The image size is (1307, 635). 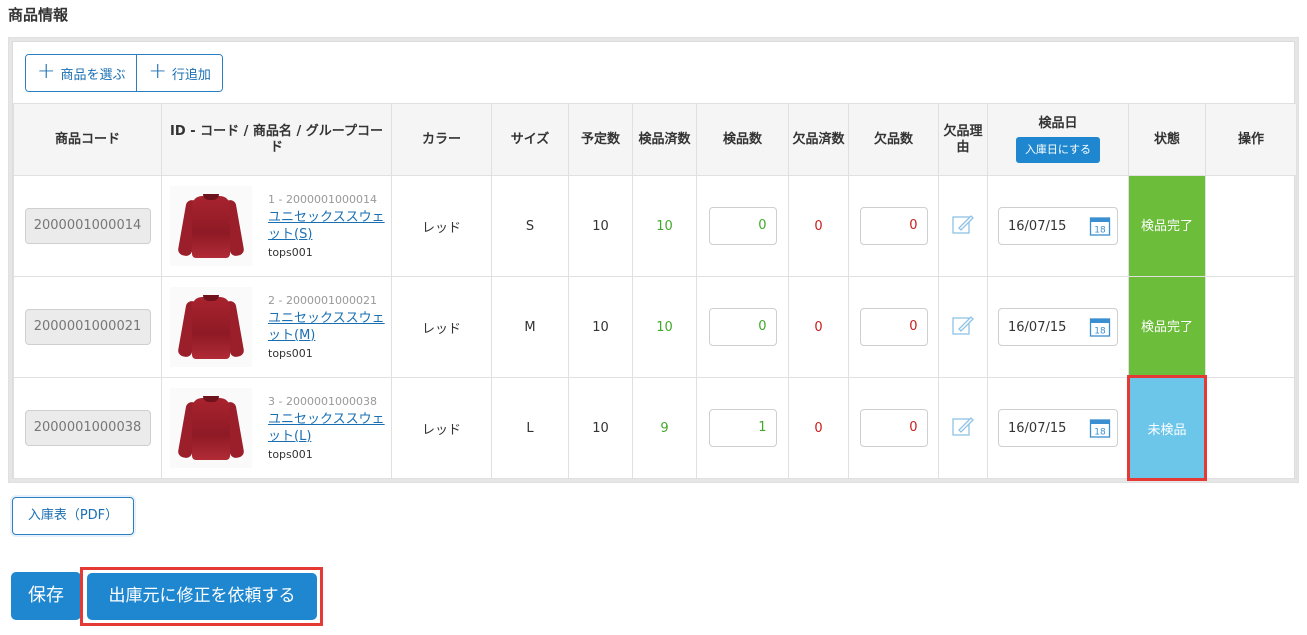 What do you see at coordinates (93, 75) in the screenshot?
I see `select-products-label: 商品を選ぶ` at bounding box center [93, 75].